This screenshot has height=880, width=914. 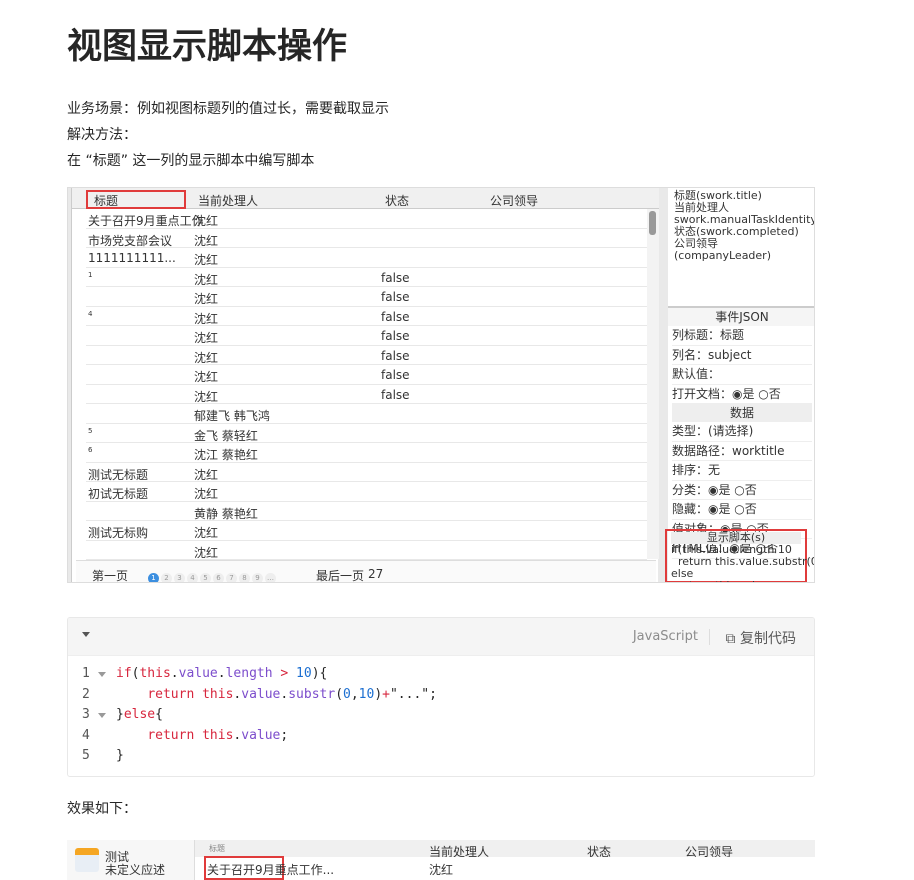 I want to click on page-button: 2, so click(x=166, y=577).